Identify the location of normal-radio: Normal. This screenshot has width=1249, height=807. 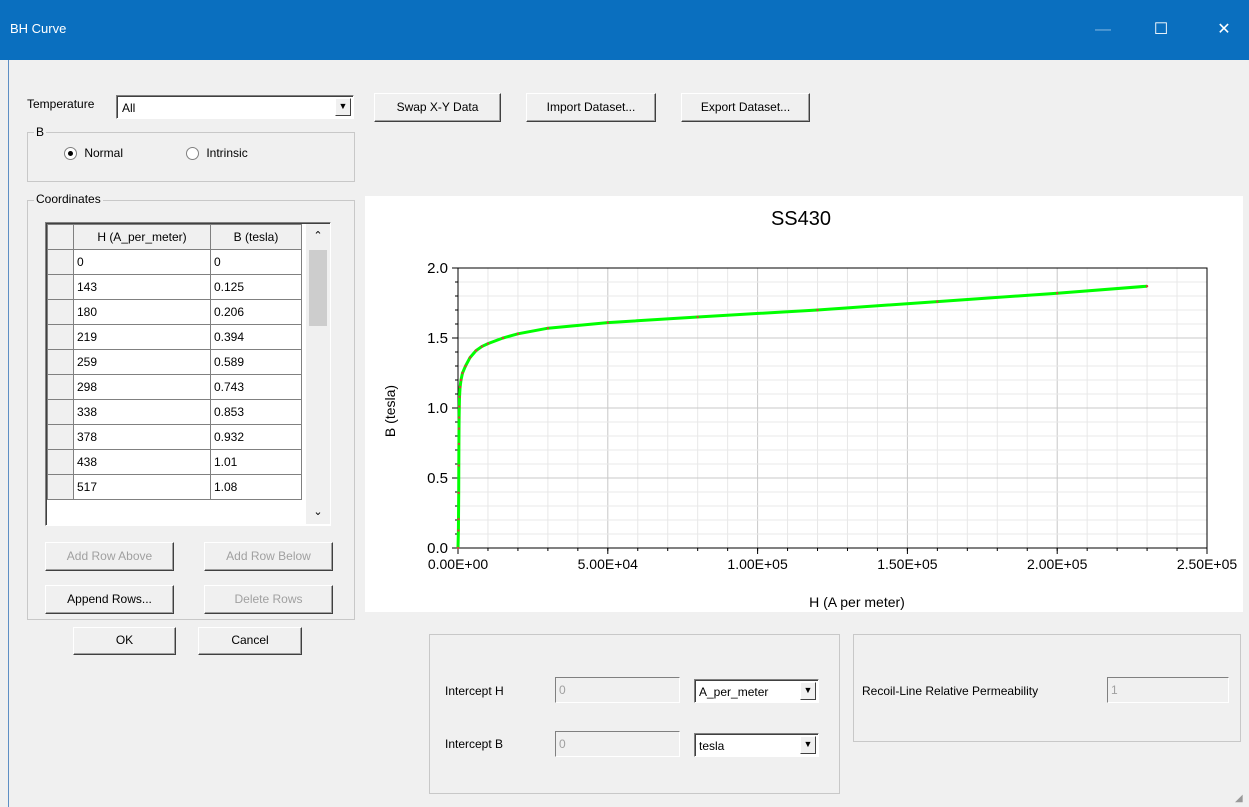
(93, 153).